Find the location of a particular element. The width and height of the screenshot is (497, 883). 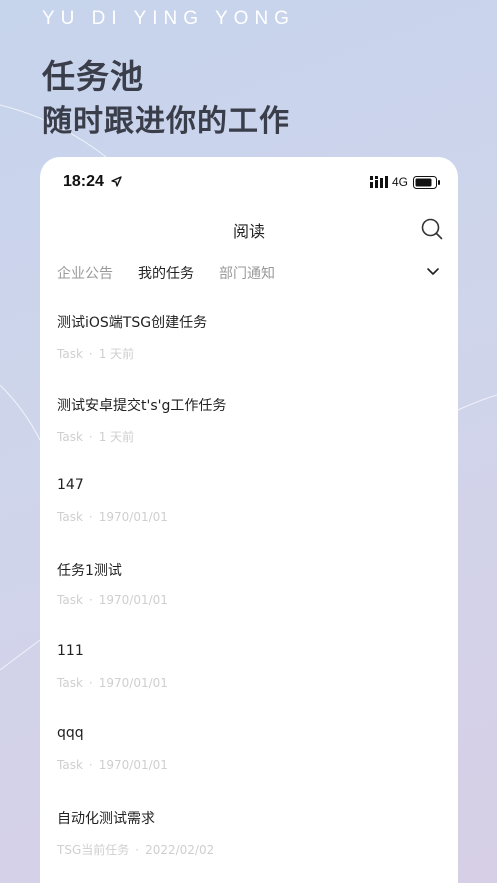

chevron-down-icon is located at coordinates (433, 272).